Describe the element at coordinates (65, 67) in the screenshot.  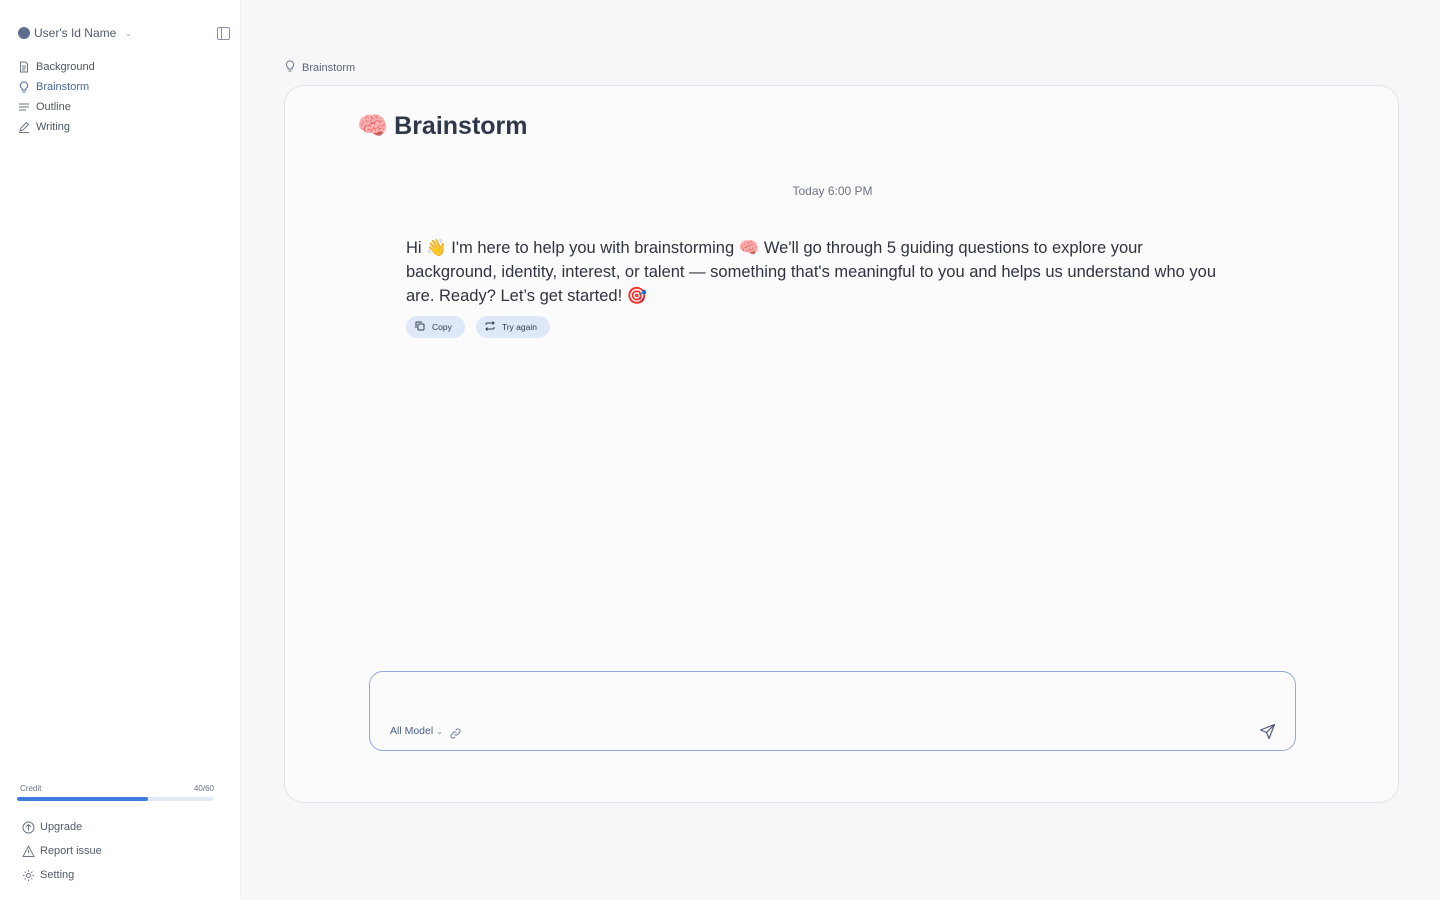
I see `sidebar-item-label: Background` at that location.